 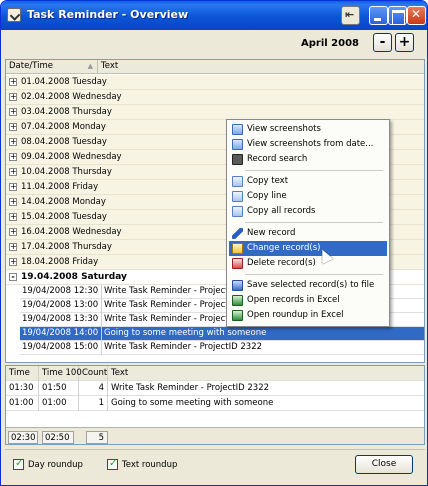 What do you see at coordinates (108, 14) in the screenshot?
I see `window-title: Task Reminder - Overview` at bounding box center [108, 14].